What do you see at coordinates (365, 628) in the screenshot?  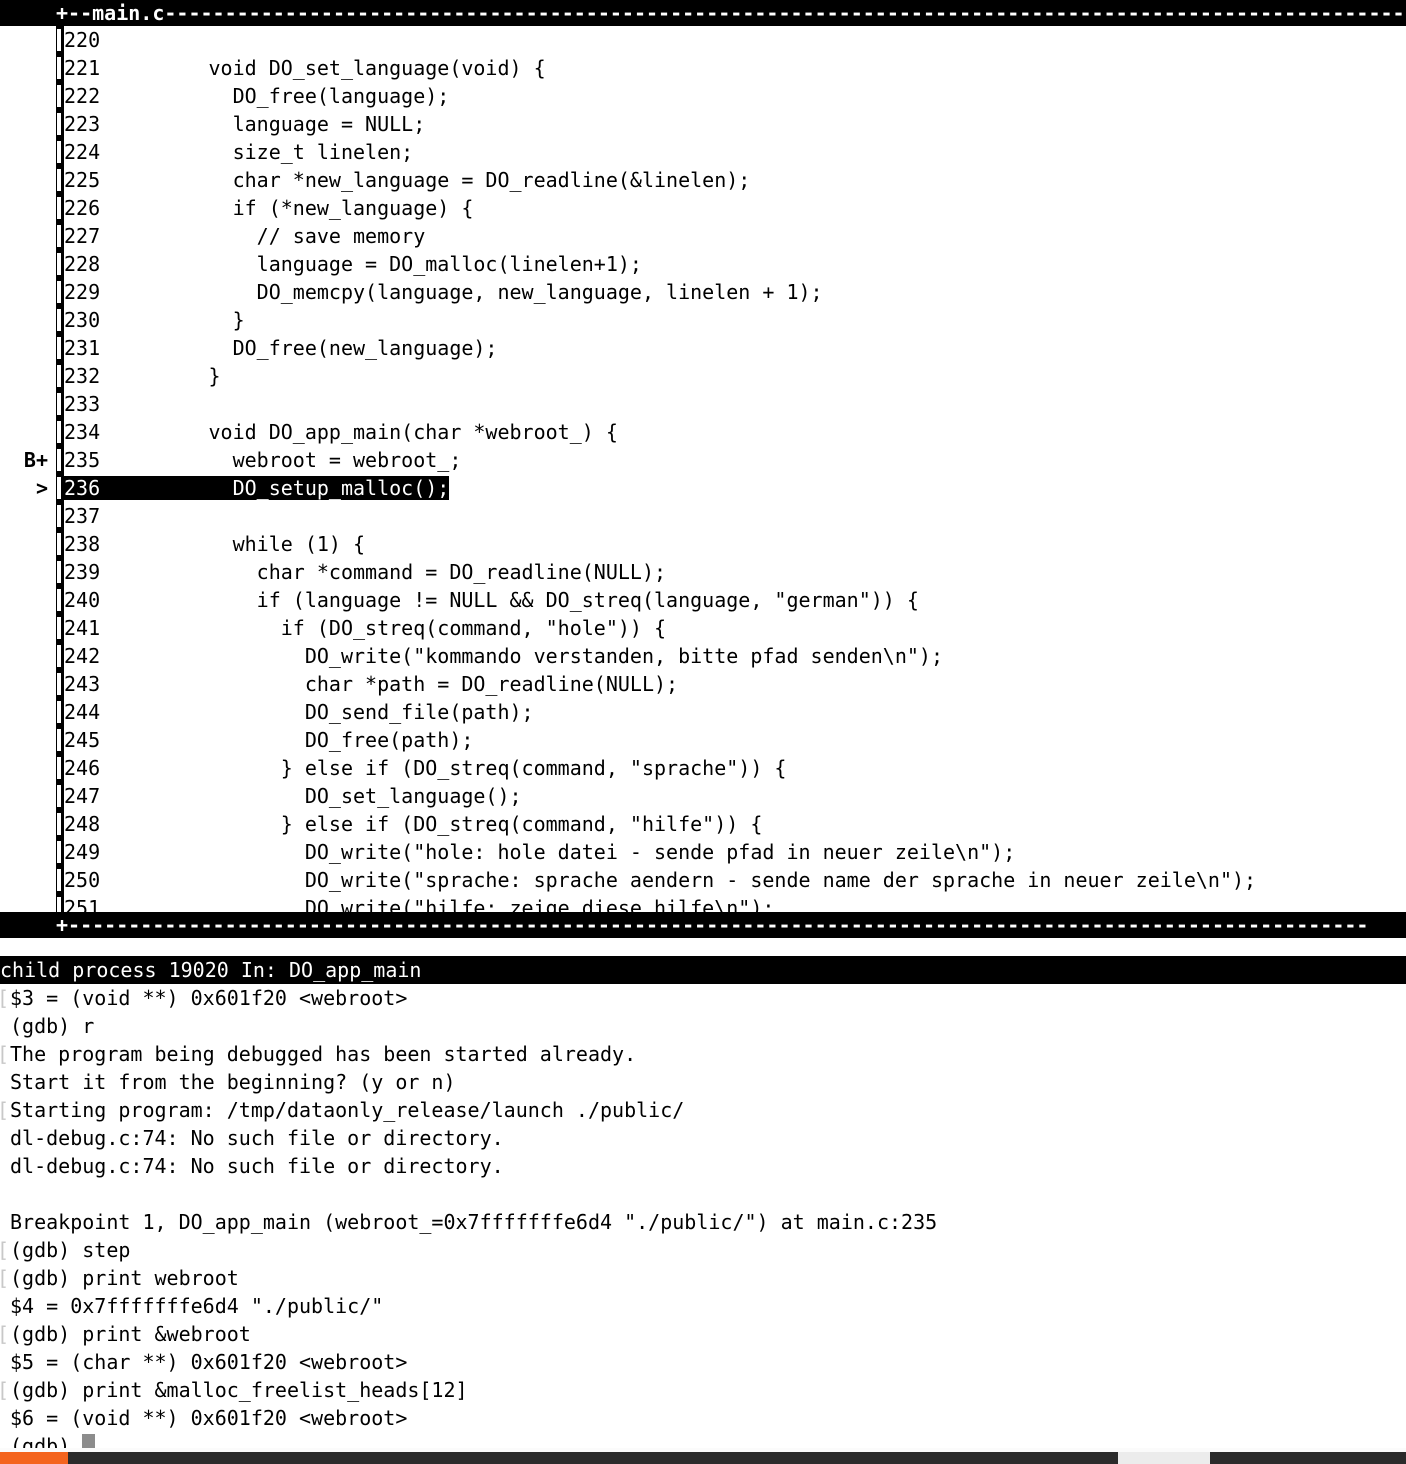 I see `source-line-text: 241 if (DO_streq(command, "hole")) {` at bounding box center [365, 628].